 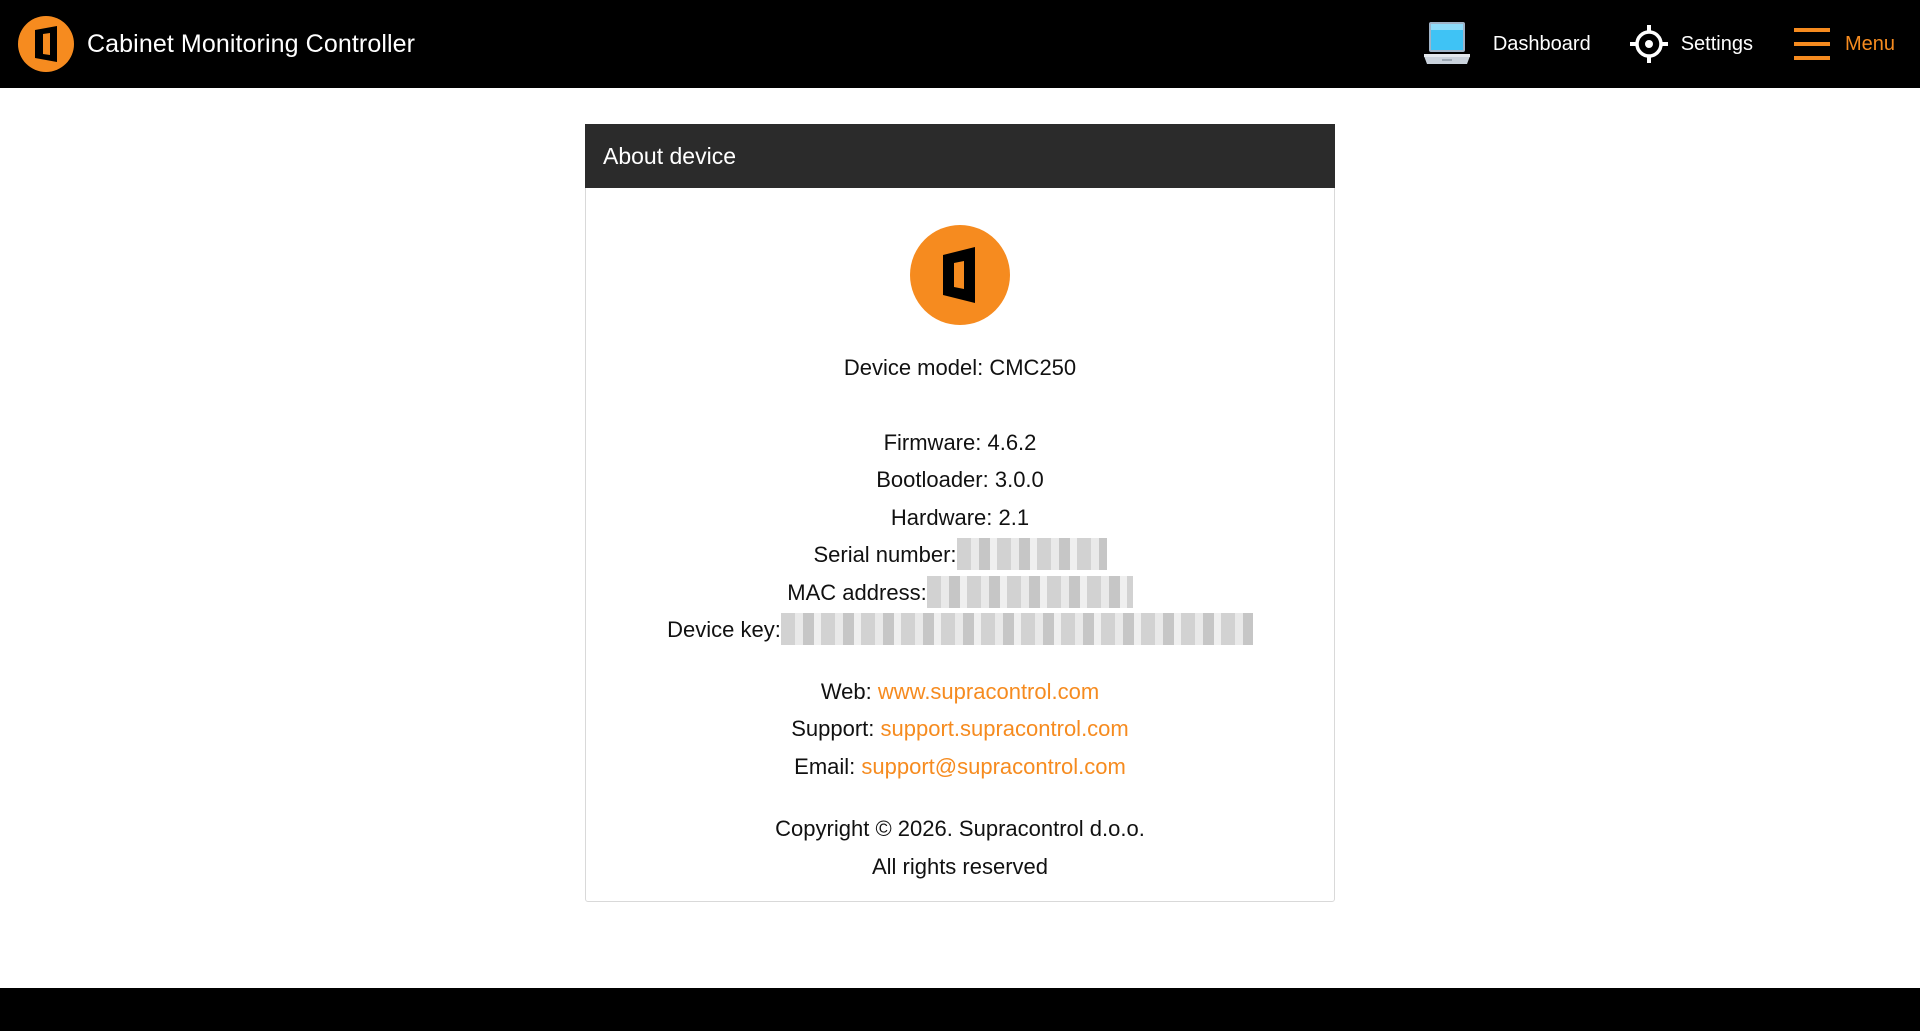 I want to click on support-info: Support: support.supracontrol.com, so click(x=960, y=728).